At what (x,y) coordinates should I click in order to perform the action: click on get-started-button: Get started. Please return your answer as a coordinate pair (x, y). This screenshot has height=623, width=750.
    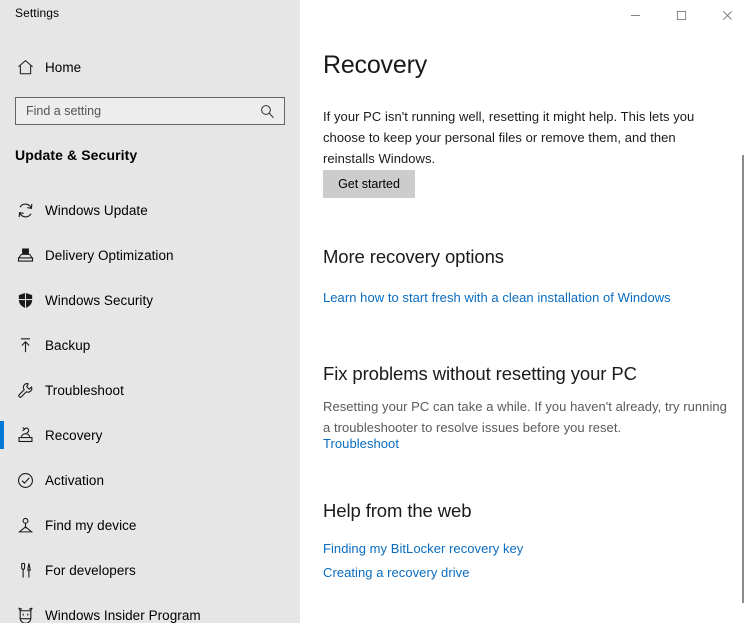
    Looking at the image, I should click on (369, 184).